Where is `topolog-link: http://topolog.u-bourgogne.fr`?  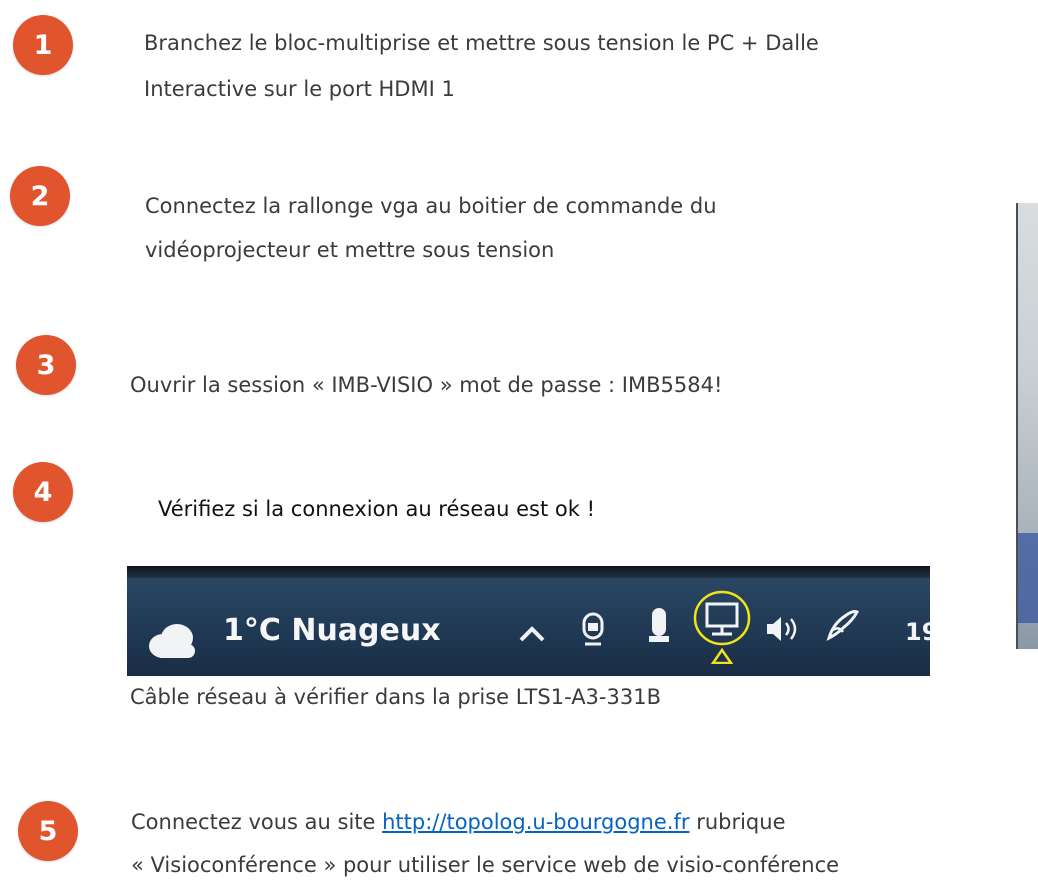
topolog-link: http://topolog.u-bourgogne.fr is located at coordinates (535, 822).